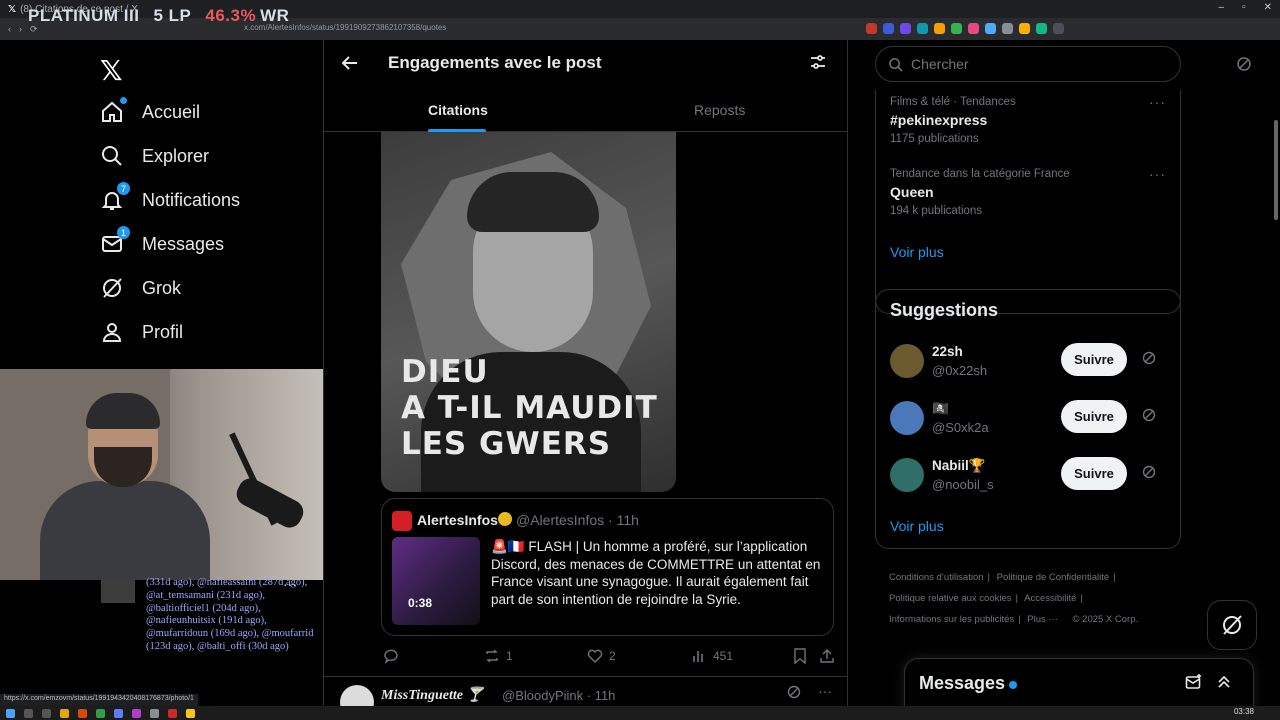 The width and height of the screenshot is (1280, 720). I want to click on footer-link: Politique relative aux cookies, so click(950, 598).